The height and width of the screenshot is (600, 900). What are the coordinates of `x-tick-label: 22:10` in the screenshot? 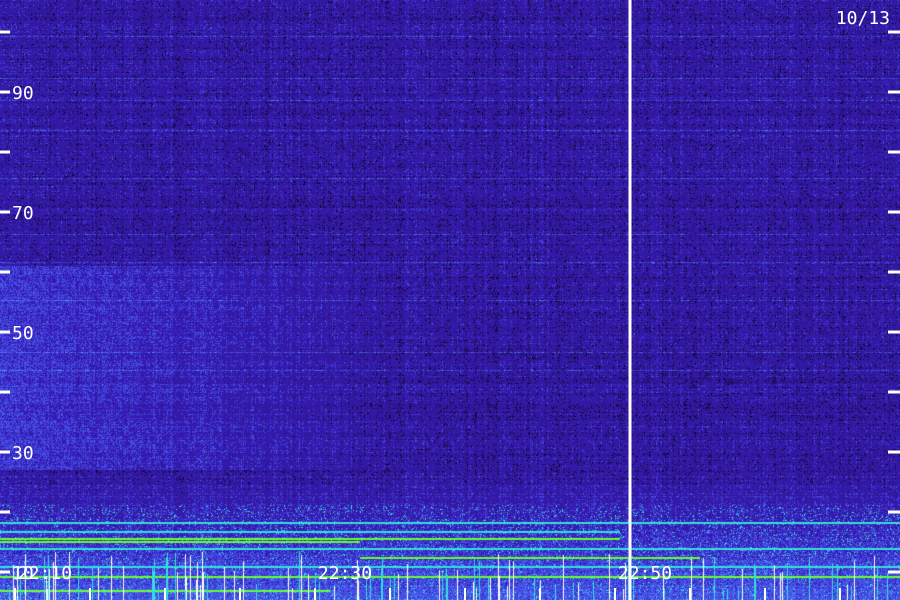 It's located at (45, 573).